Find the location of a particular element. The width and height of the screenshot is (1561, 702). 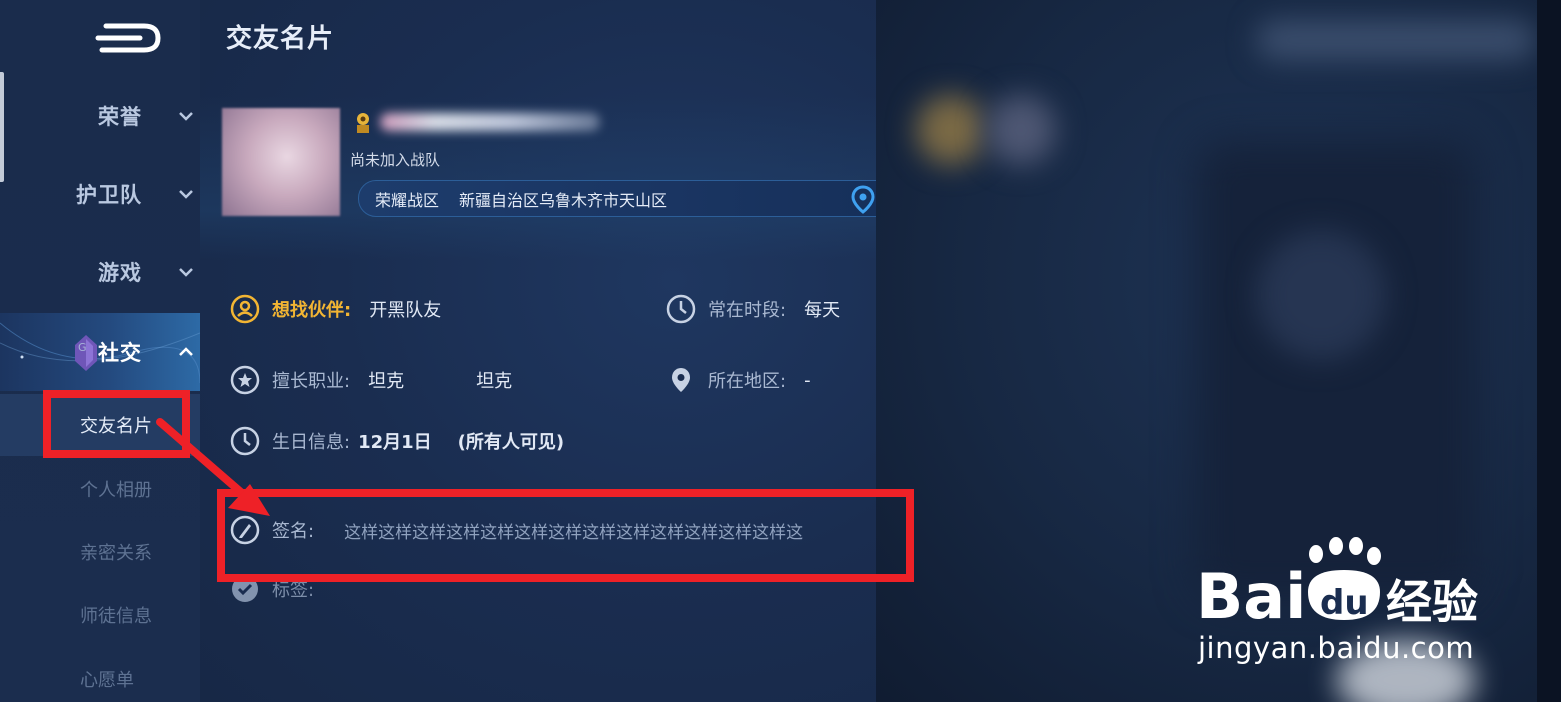

nav-category-honor: 荣誉 is located at coordinates (100, 116).